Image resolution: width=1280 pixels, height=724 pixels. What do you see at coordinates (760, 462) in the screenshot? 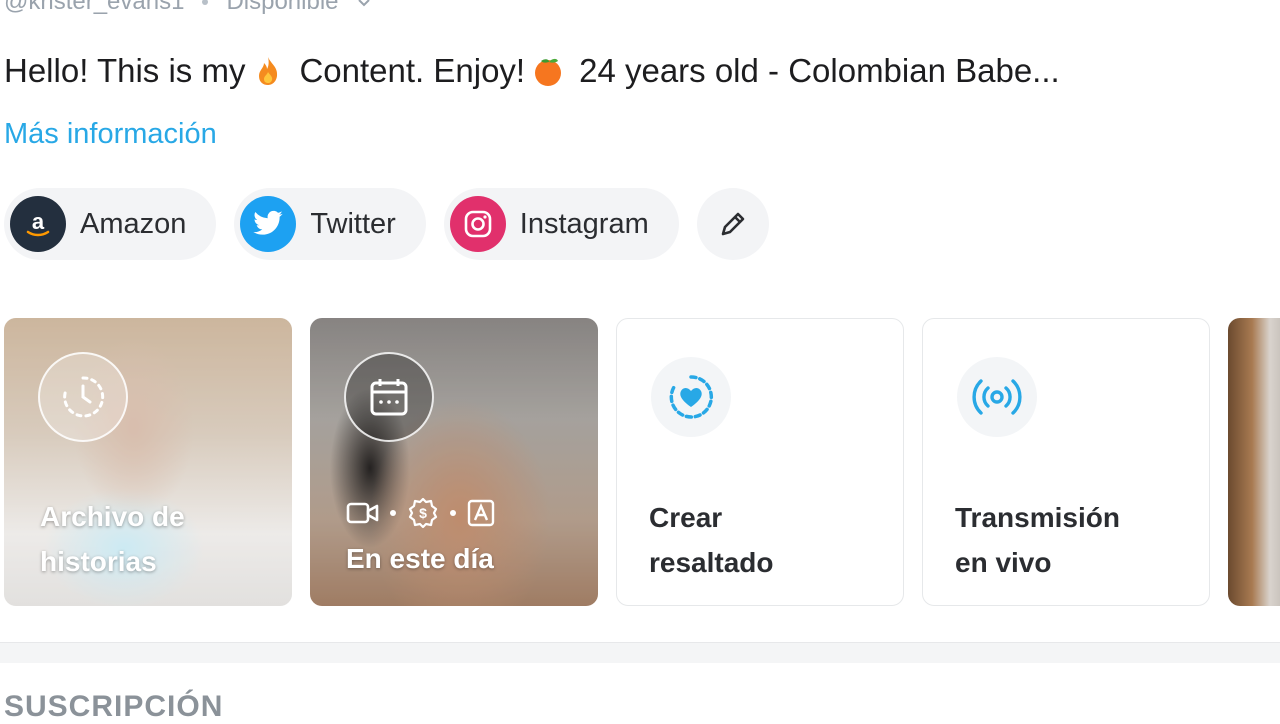
I see `create-highlight-card: Crear resaltado` at bounding box center [760, 462].